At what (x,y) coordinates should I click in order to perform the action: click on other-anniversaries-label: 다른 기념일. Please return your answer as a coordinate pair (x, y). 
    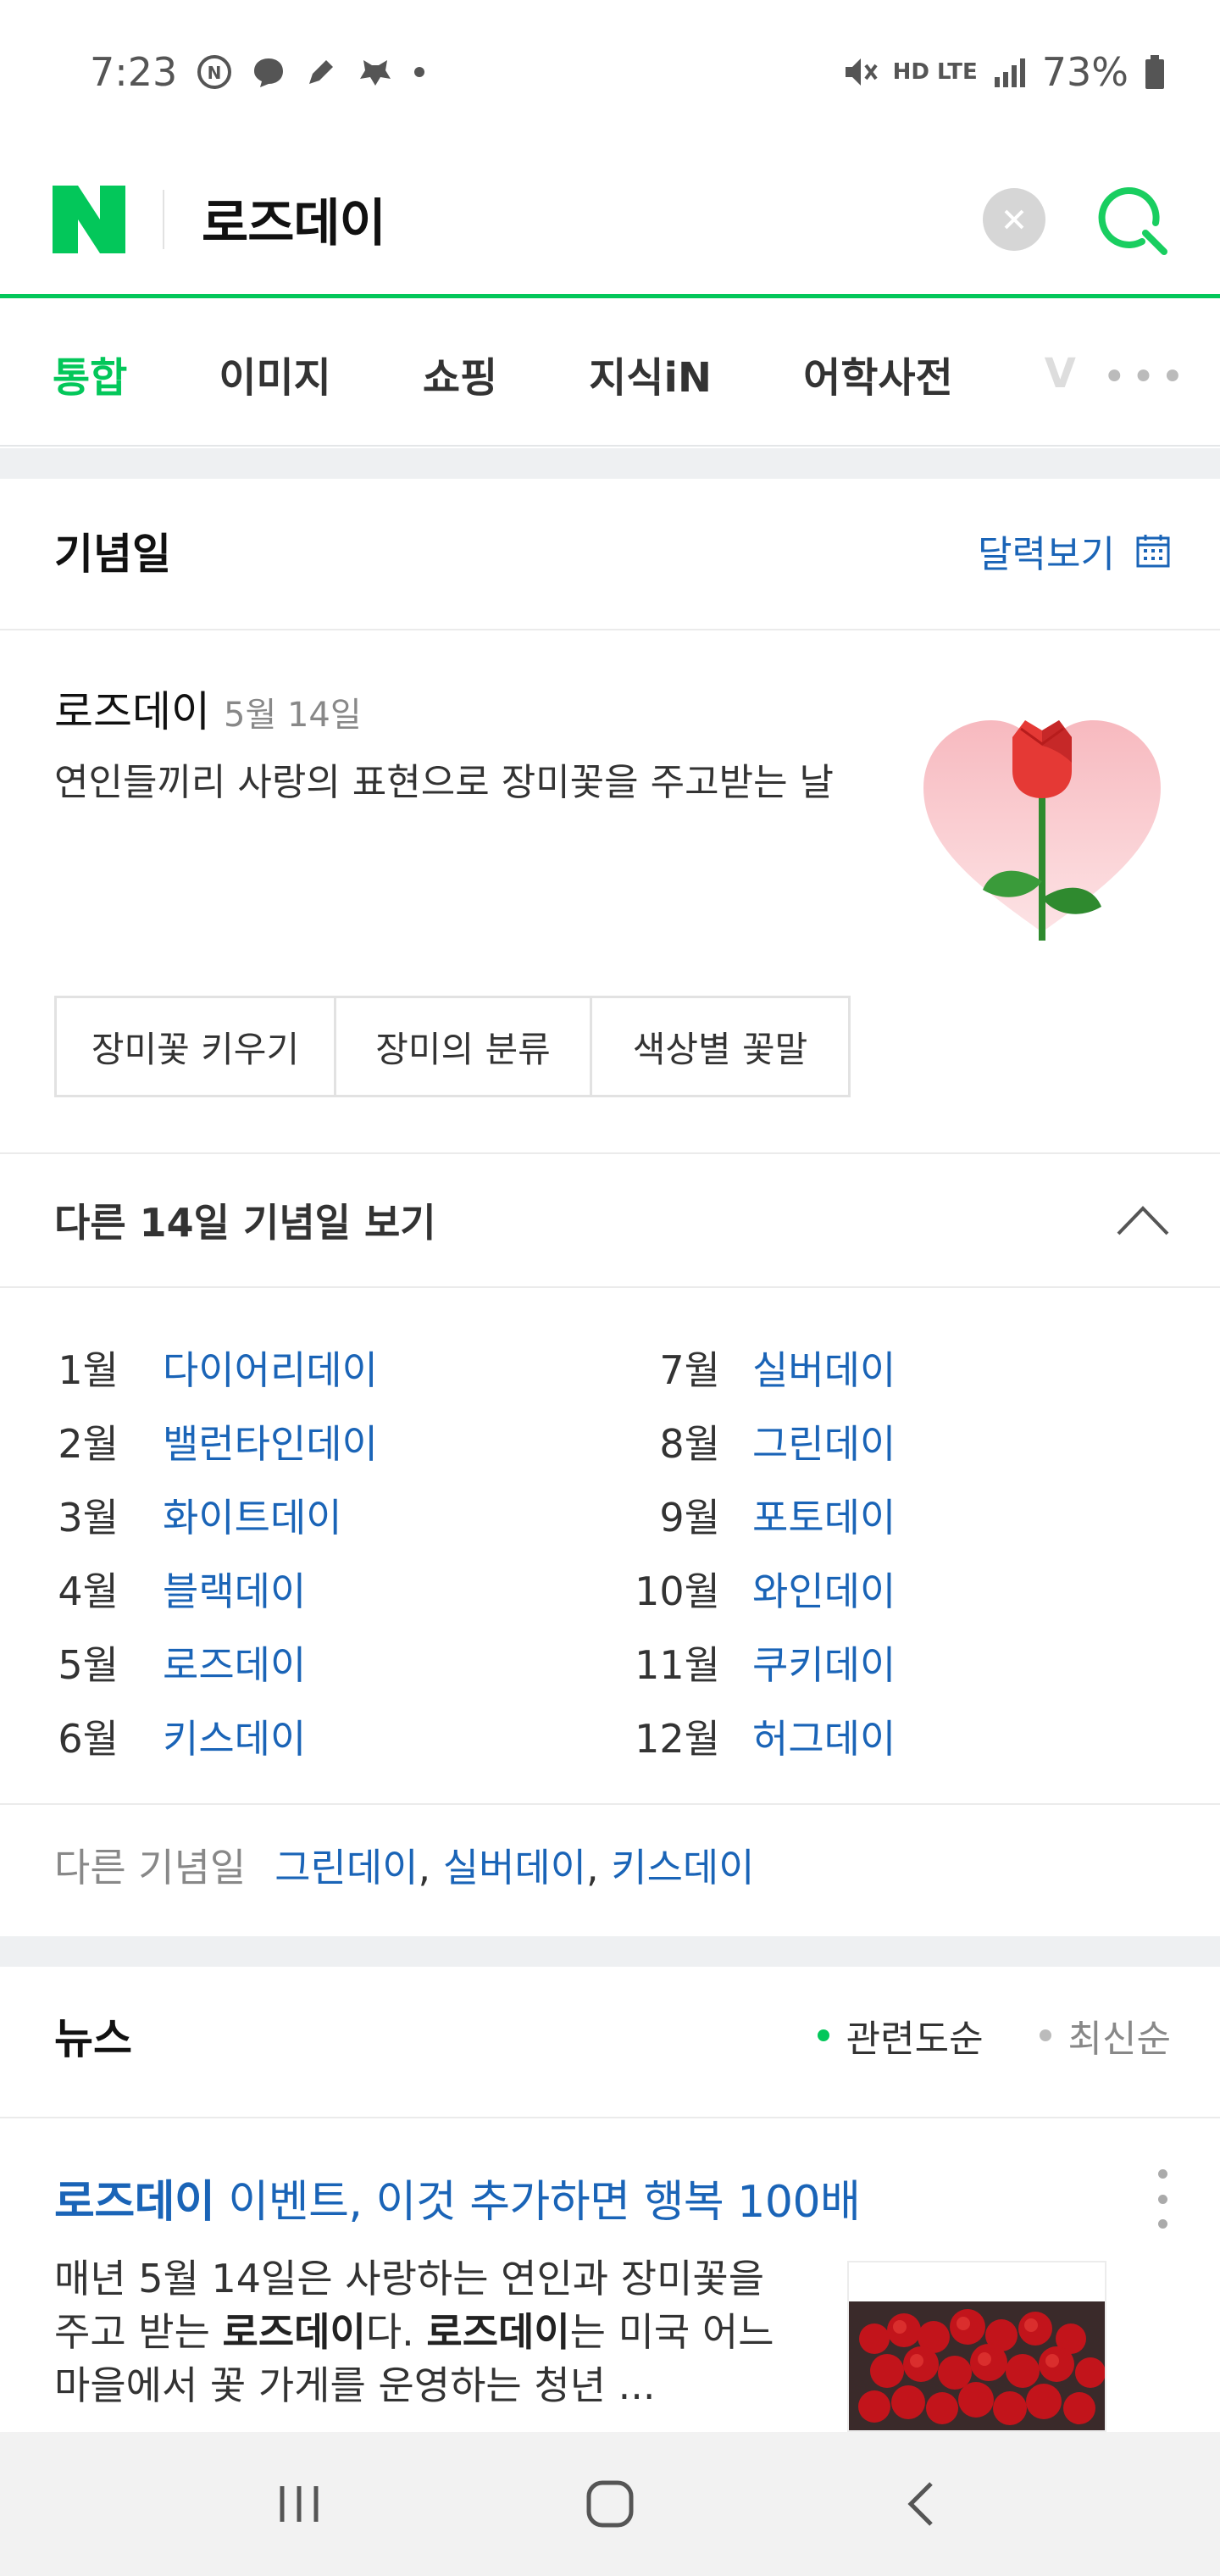
    Looking at the image, I should click on (150, 1867).